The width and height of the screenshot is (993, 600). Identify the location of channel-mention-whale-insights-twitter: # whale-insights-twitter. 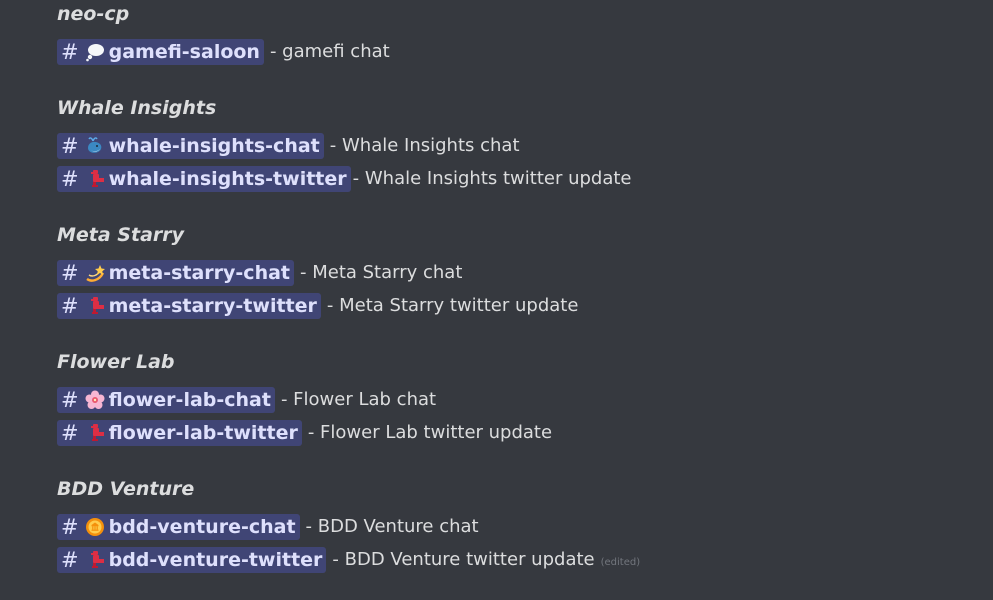
(204, 178).